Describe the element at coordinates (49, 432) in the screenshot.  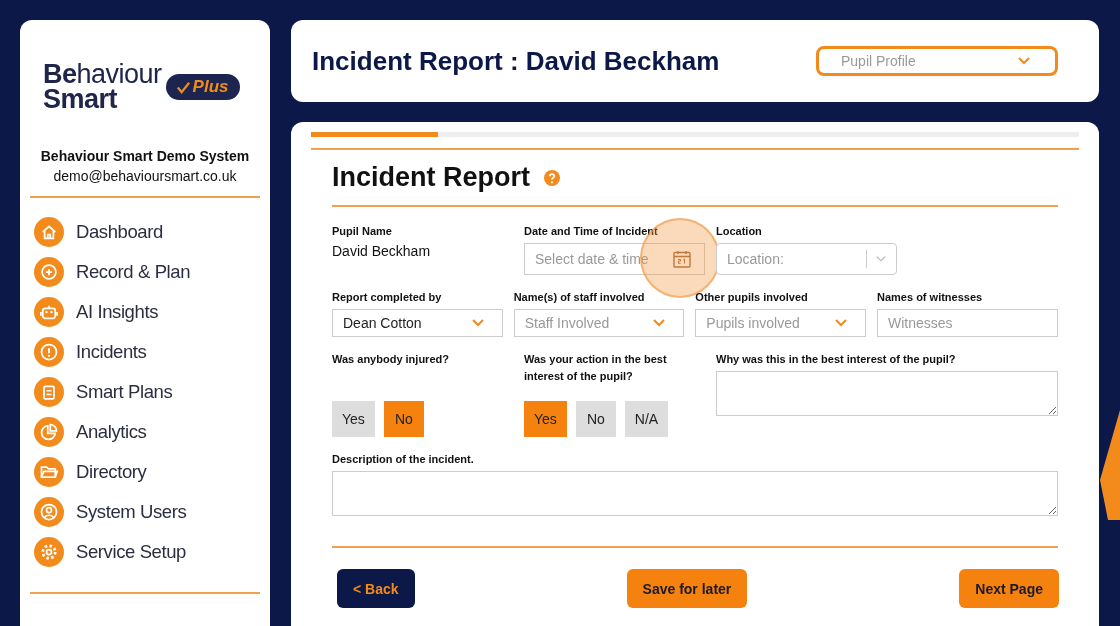
I see `pie-chart-icon` at that location.